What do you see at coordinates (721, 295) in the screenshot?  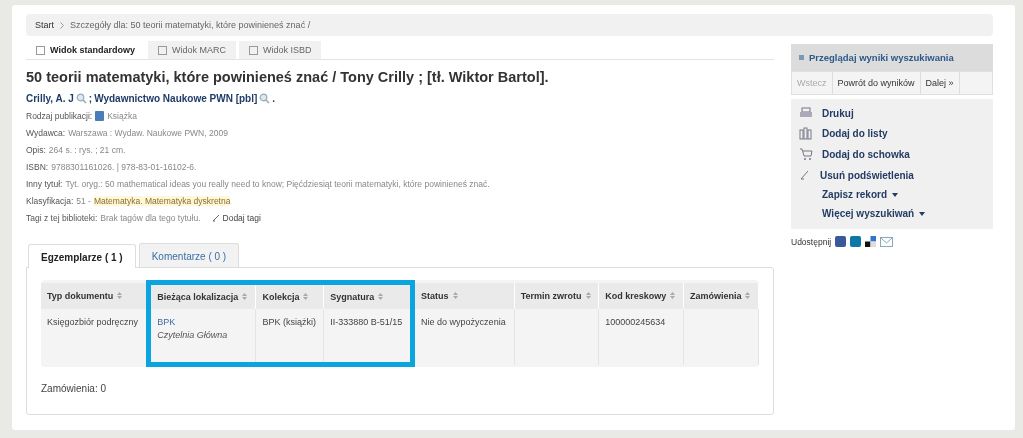 I see `column-header: Zamówienia` at bounding box center [721, 295].